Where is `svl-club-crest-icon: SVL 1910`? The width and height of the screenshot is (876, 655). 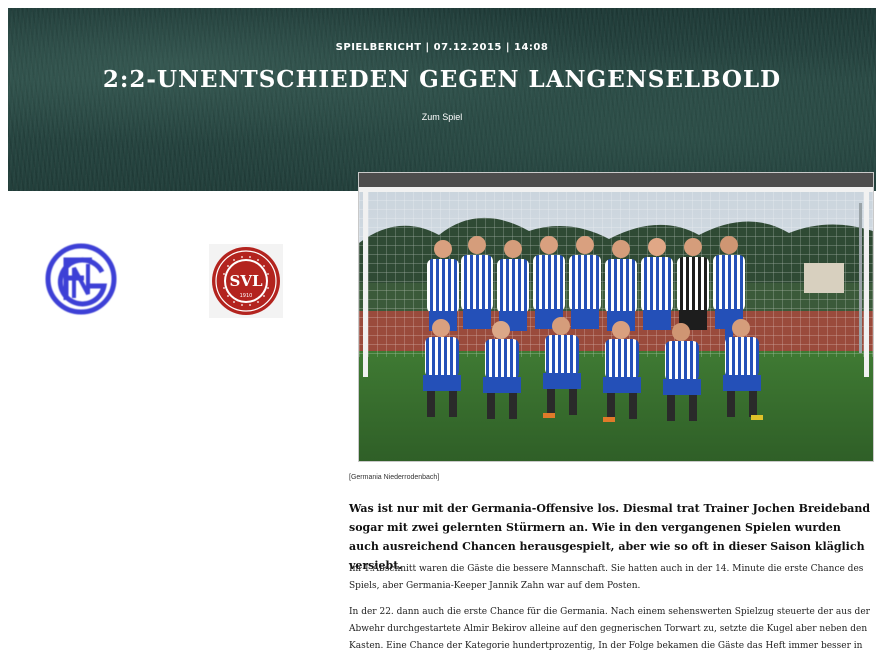
svl-club-crest-icon: SVL 1910 is located at coordinates (246, 281).